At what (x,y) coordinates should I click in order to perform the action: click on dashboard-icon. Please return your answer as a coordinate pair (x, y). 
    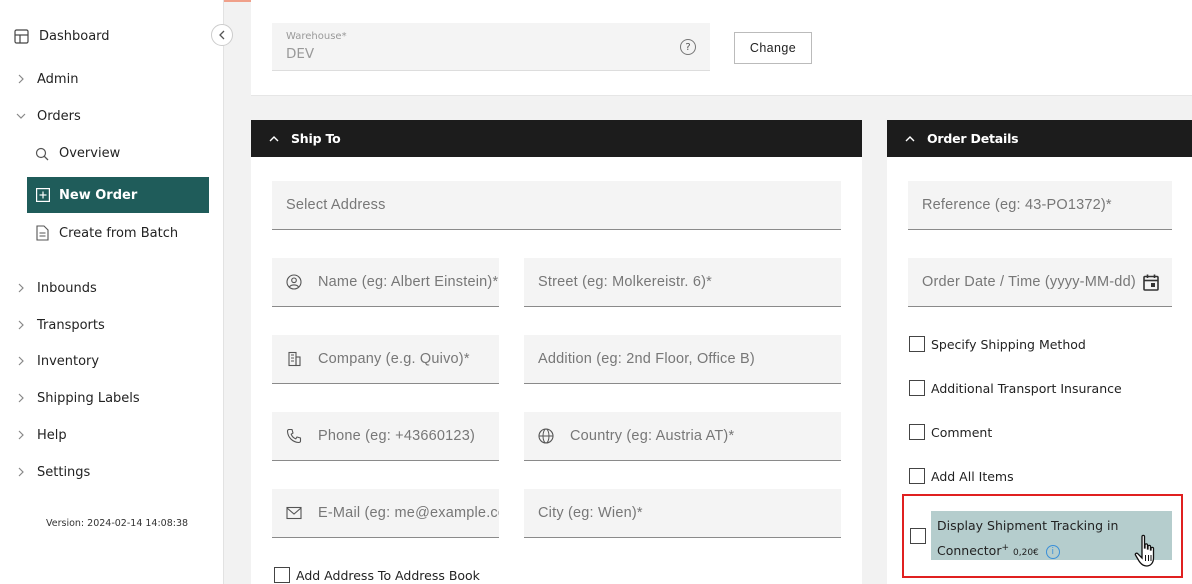
    Looking at the image, I should click on (21, 36).